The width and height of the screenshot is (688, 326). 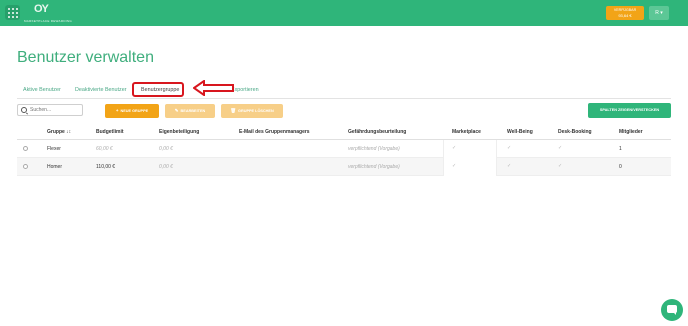 What do you see at coordinates (466, 132) in the screenshot?
I see `col-marketplace: Marketplace` at bounding box center [466, 132].